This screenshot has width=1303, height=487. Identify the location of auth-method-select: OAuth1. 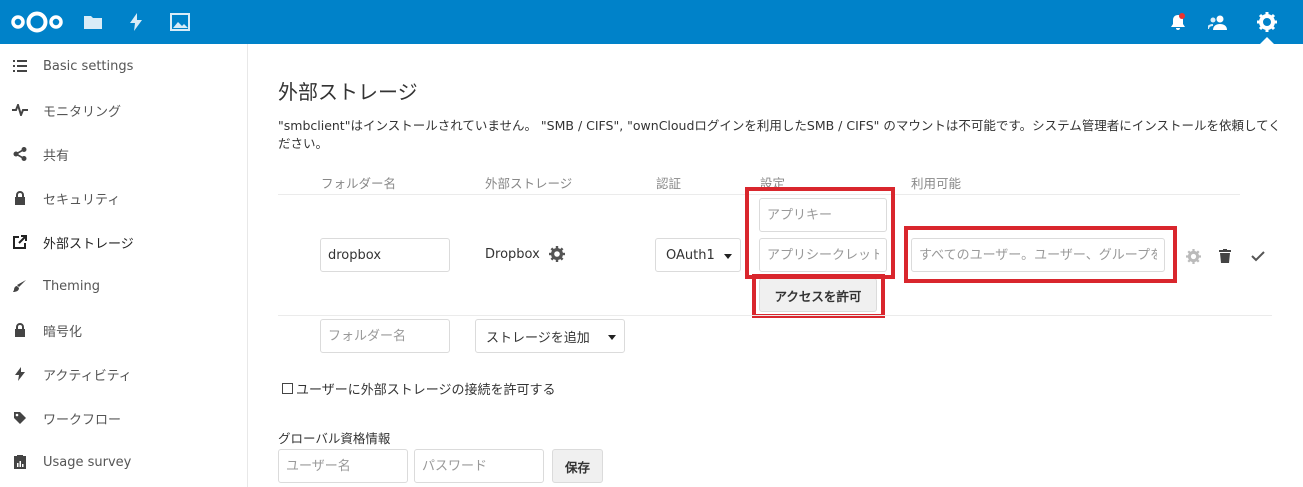
(698, 255).